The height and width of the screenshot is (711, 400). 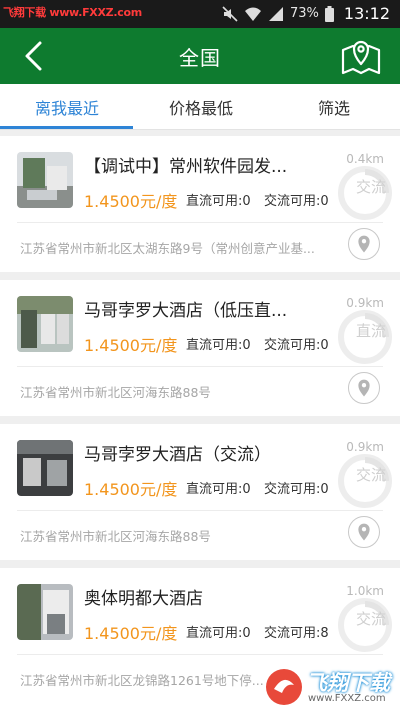 I want to click on tab-filter: 筛选, so click(x=334, y=107).